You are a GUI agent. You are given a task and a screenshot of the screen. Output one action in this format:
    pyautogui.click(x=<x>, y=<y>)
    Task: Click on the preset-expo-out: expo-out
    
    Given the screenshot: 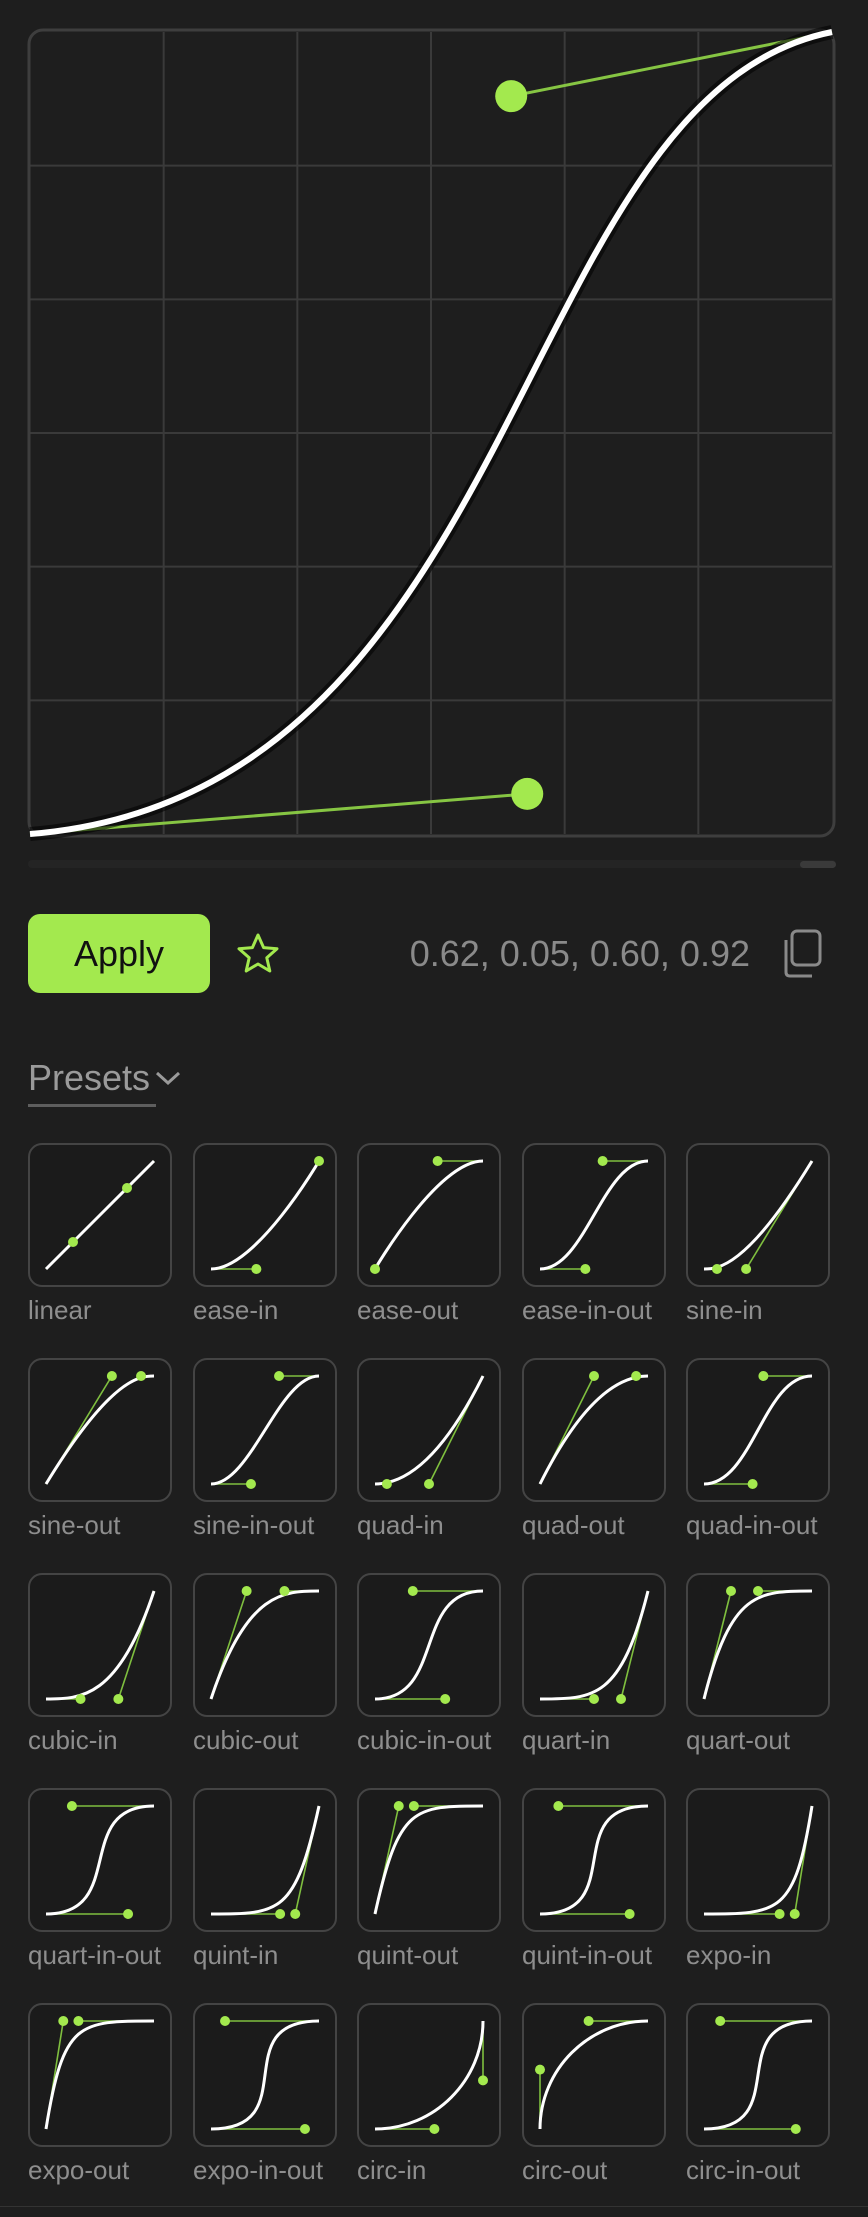 What is the action you would take?
    pyautogui.click(x=102, y=2096)
    